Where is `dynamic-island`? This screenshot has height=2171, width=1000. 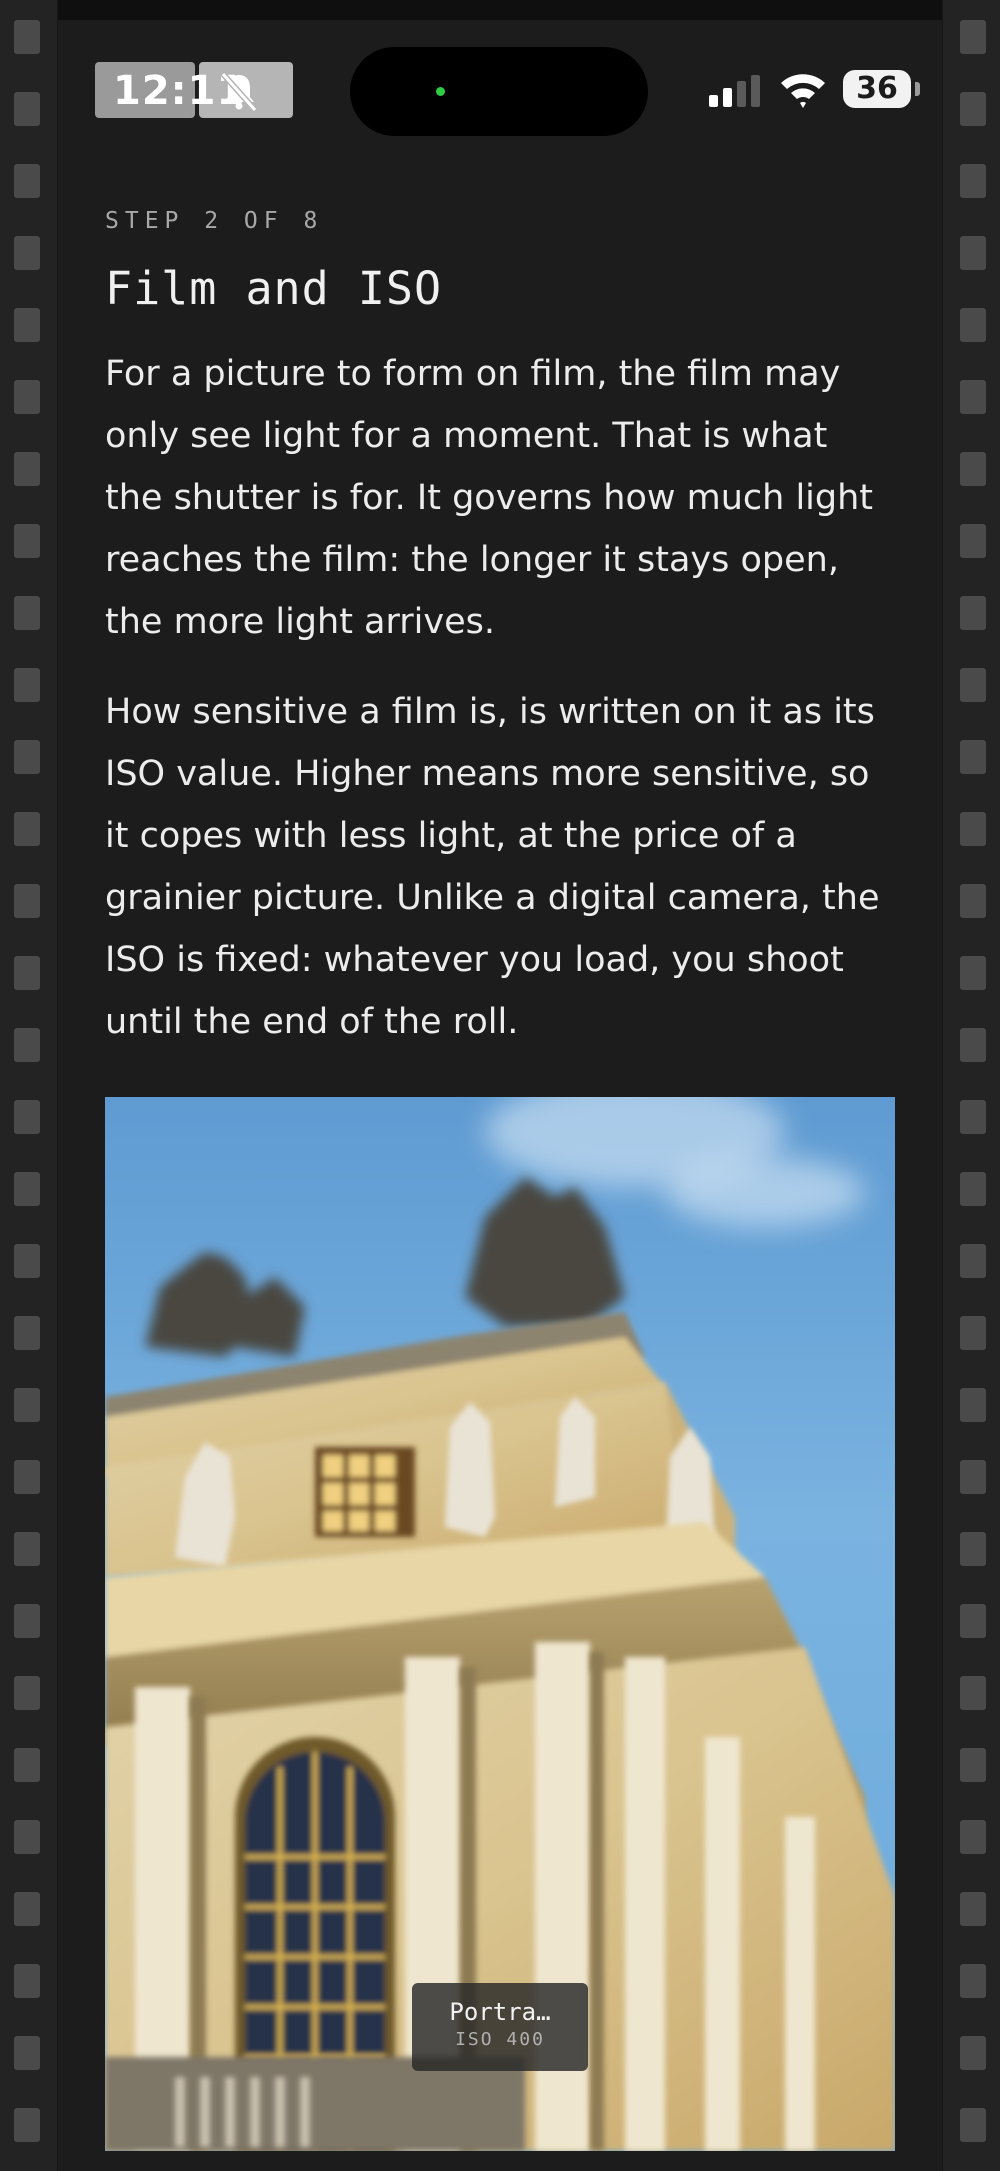 dynamic-island is located at coordinates (499, 91).